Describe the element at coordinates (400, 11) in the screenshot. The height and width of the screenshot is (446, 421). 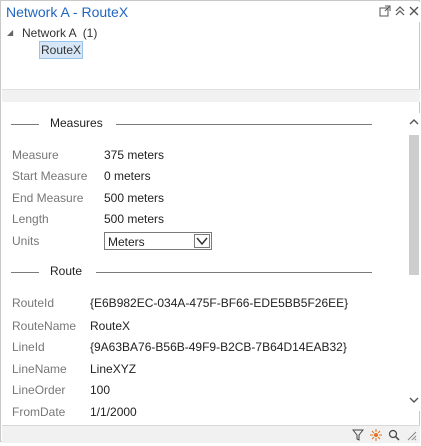
I see `collapse-icon` at that location.